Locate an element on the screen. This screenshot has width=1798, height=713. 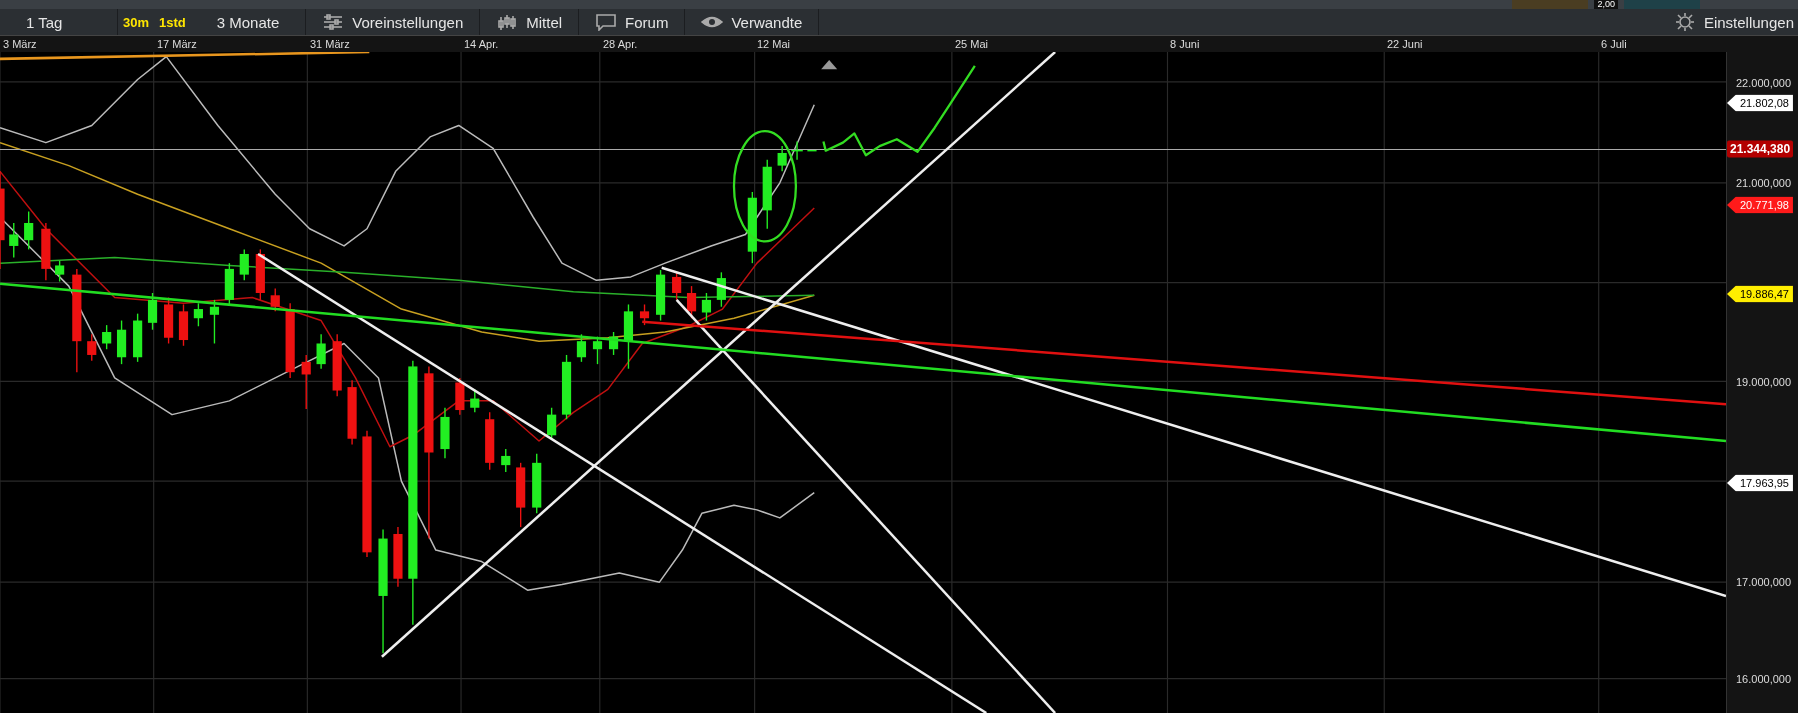
date-label: 14 Apr. is located at coordinates (481, 44).